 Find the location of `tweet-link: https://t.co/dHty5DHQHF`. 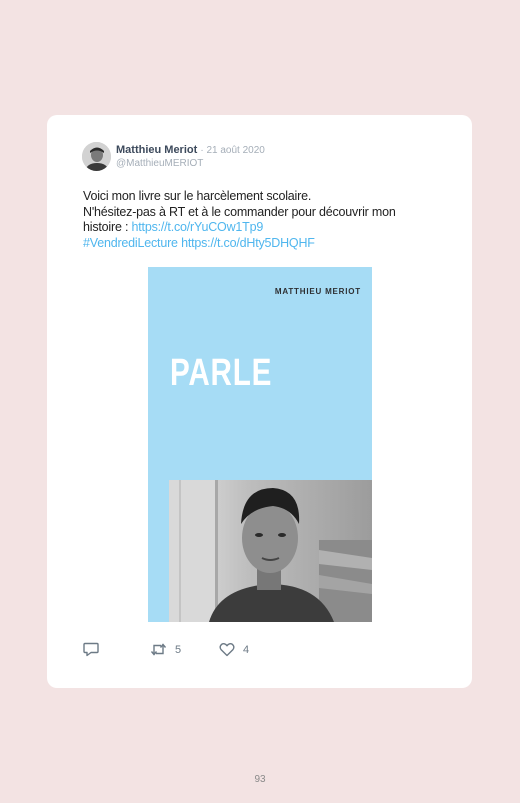

tweet-link: https://t.co/dHty5DHQHF is located at coordinates (248, 243).